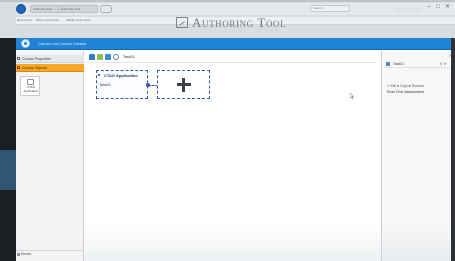 The height and width of the screenshot is (261, 455). I want to click on properties-task-label: Task01, so click(399, 64).